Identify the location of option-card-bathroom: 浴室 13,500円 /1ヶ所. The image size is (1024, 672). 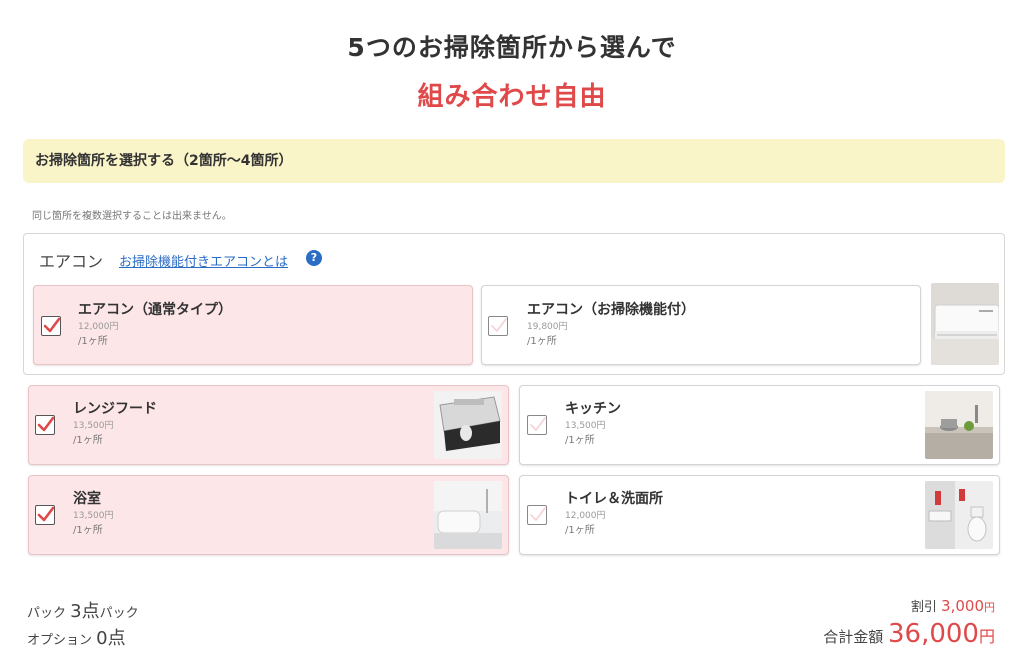
(268, 515).